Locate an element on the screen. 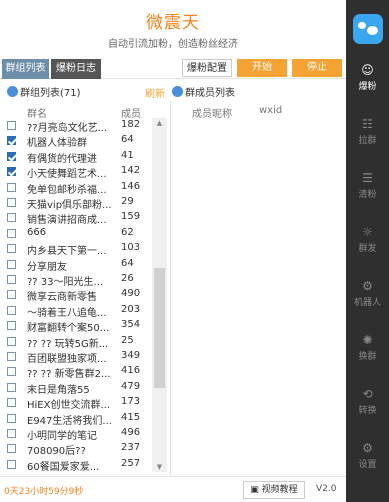  switch-icon: ✺ is located at coordinates (367, 340).